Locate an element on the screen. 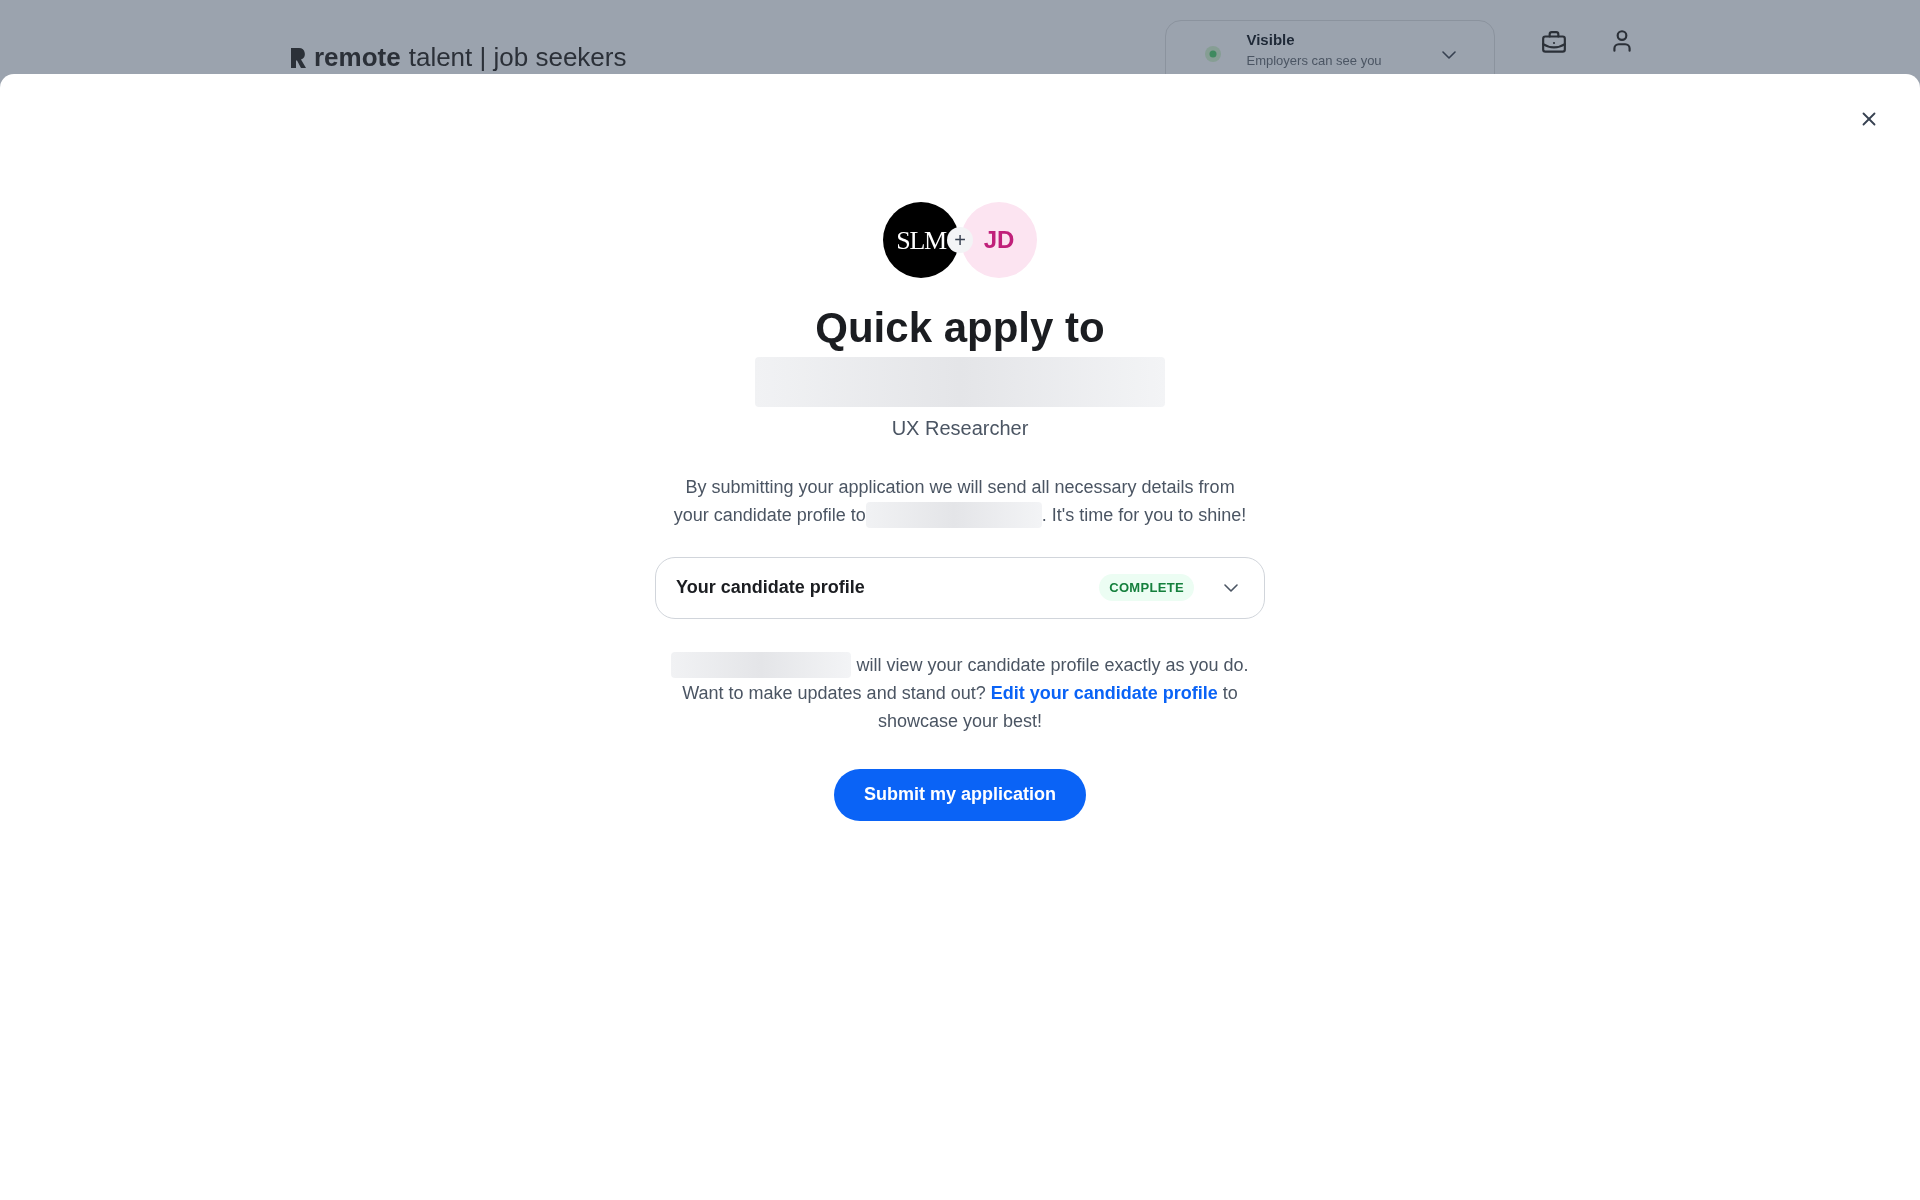  brand-name: remote is located at coordinates (357, 57).